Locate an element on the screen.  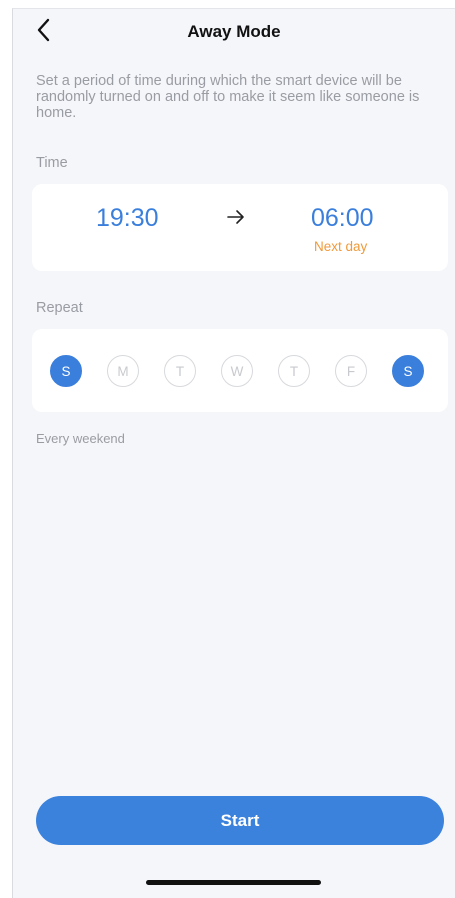
start-time: 19:30 is located at coordinates (127, 218).